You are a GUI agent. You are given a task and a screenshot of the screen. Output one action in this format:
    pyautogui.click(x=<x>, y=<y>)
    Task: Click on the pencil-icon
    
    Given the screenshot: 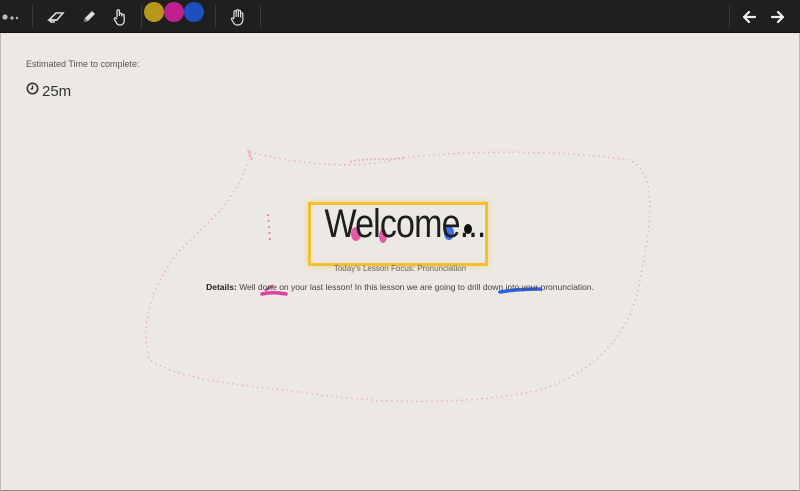 What is the action you would take?
    pyautogui.click(x=89, y=16)
    